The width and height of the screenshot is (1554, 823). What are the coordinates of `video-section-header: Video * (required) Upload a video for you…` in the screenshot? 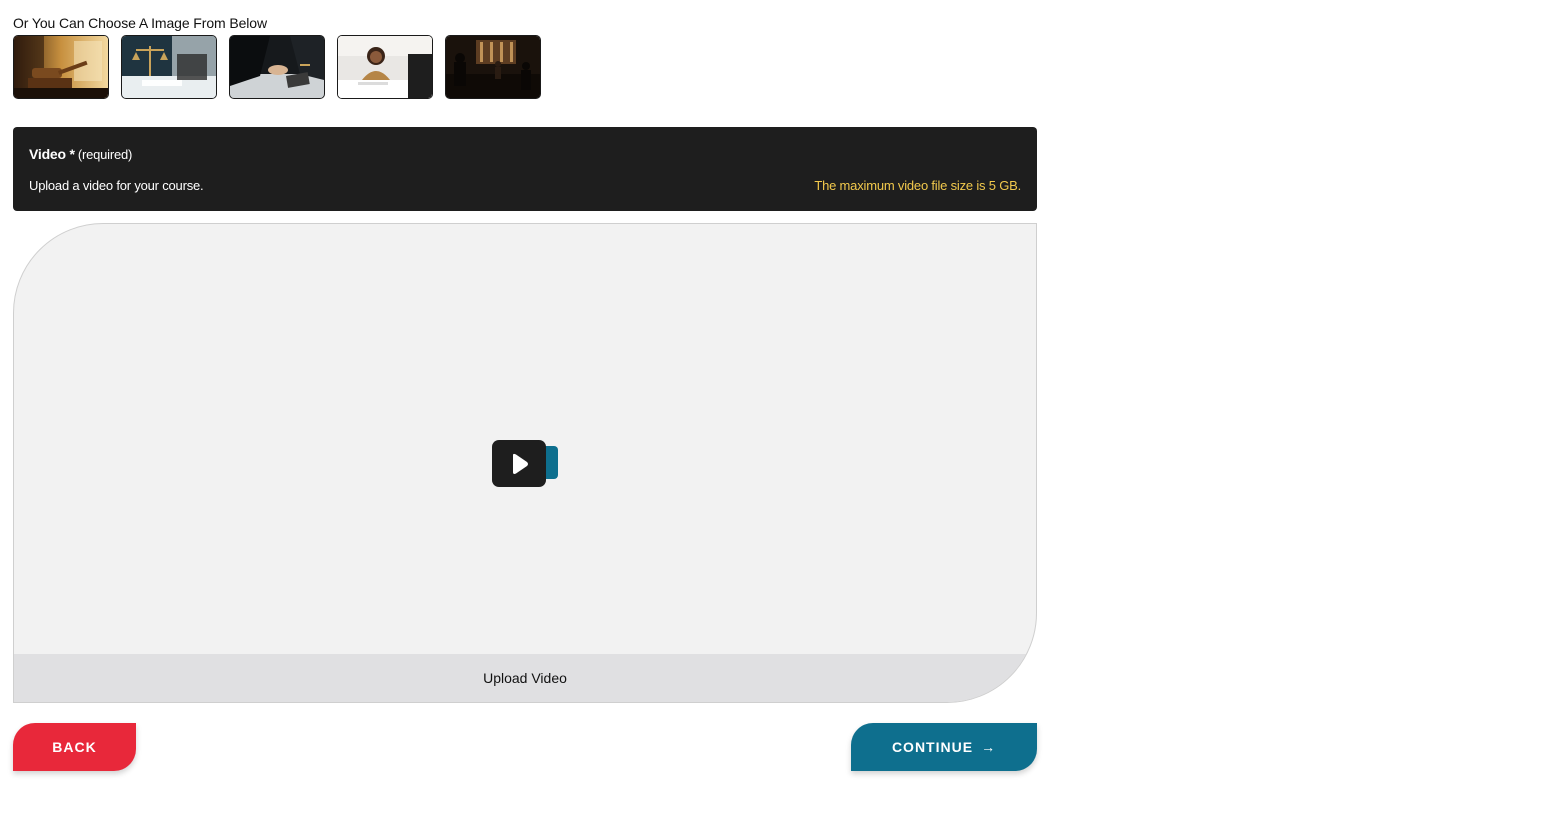 It's located at (525, 169).